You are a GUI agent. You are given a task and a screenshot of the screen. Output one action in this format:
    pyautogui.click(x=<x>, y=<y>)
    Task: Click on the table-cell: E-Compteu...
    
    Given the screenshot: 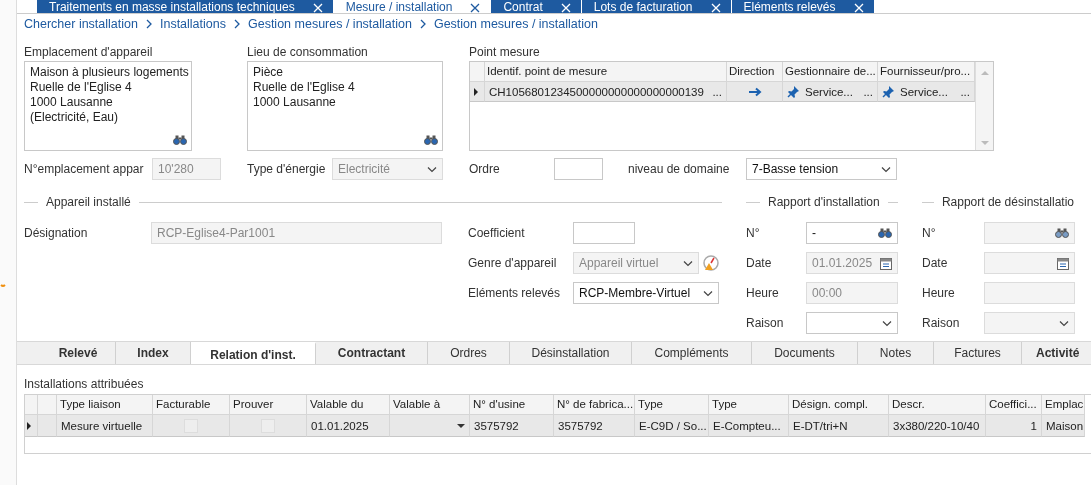 What is the action you would take?
    pyautogui.click(x=749, y=426)
    